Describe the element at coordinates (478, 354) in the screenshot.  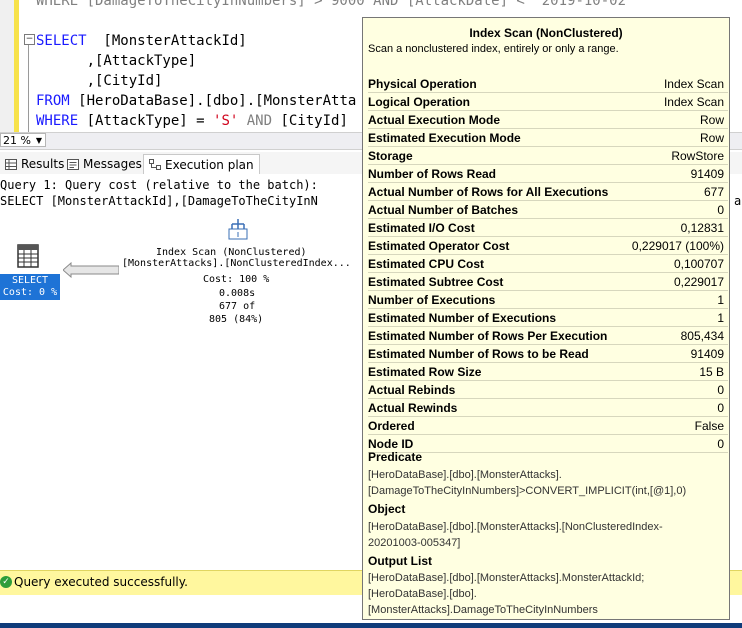
I see `tooltip-row-label: Estimated Number of Rows to be Read` at that location.